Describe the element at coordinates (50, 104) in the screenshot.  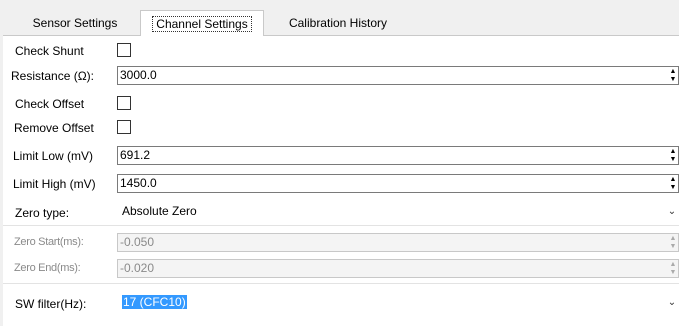
I see `check-offset-label: Check Offset` at that location.